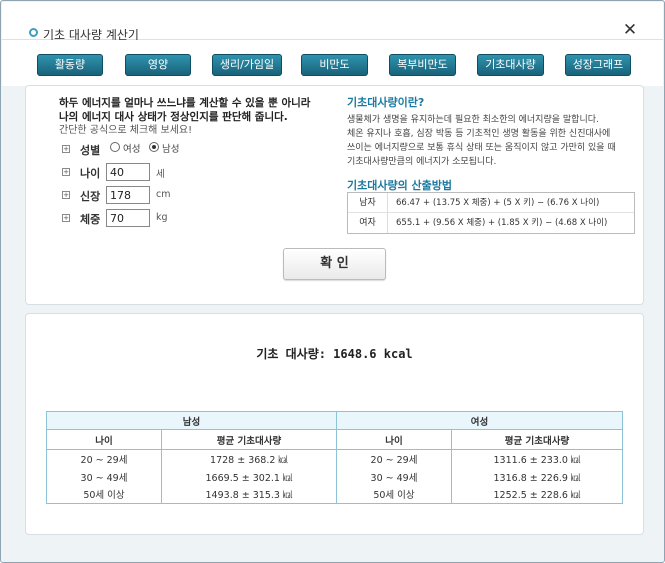  What do you see at coordinates (332, 22) in the screenshot?
I see `title-bar: 기초 대사량 계산기 ✕` at bounding box center [332, 22].